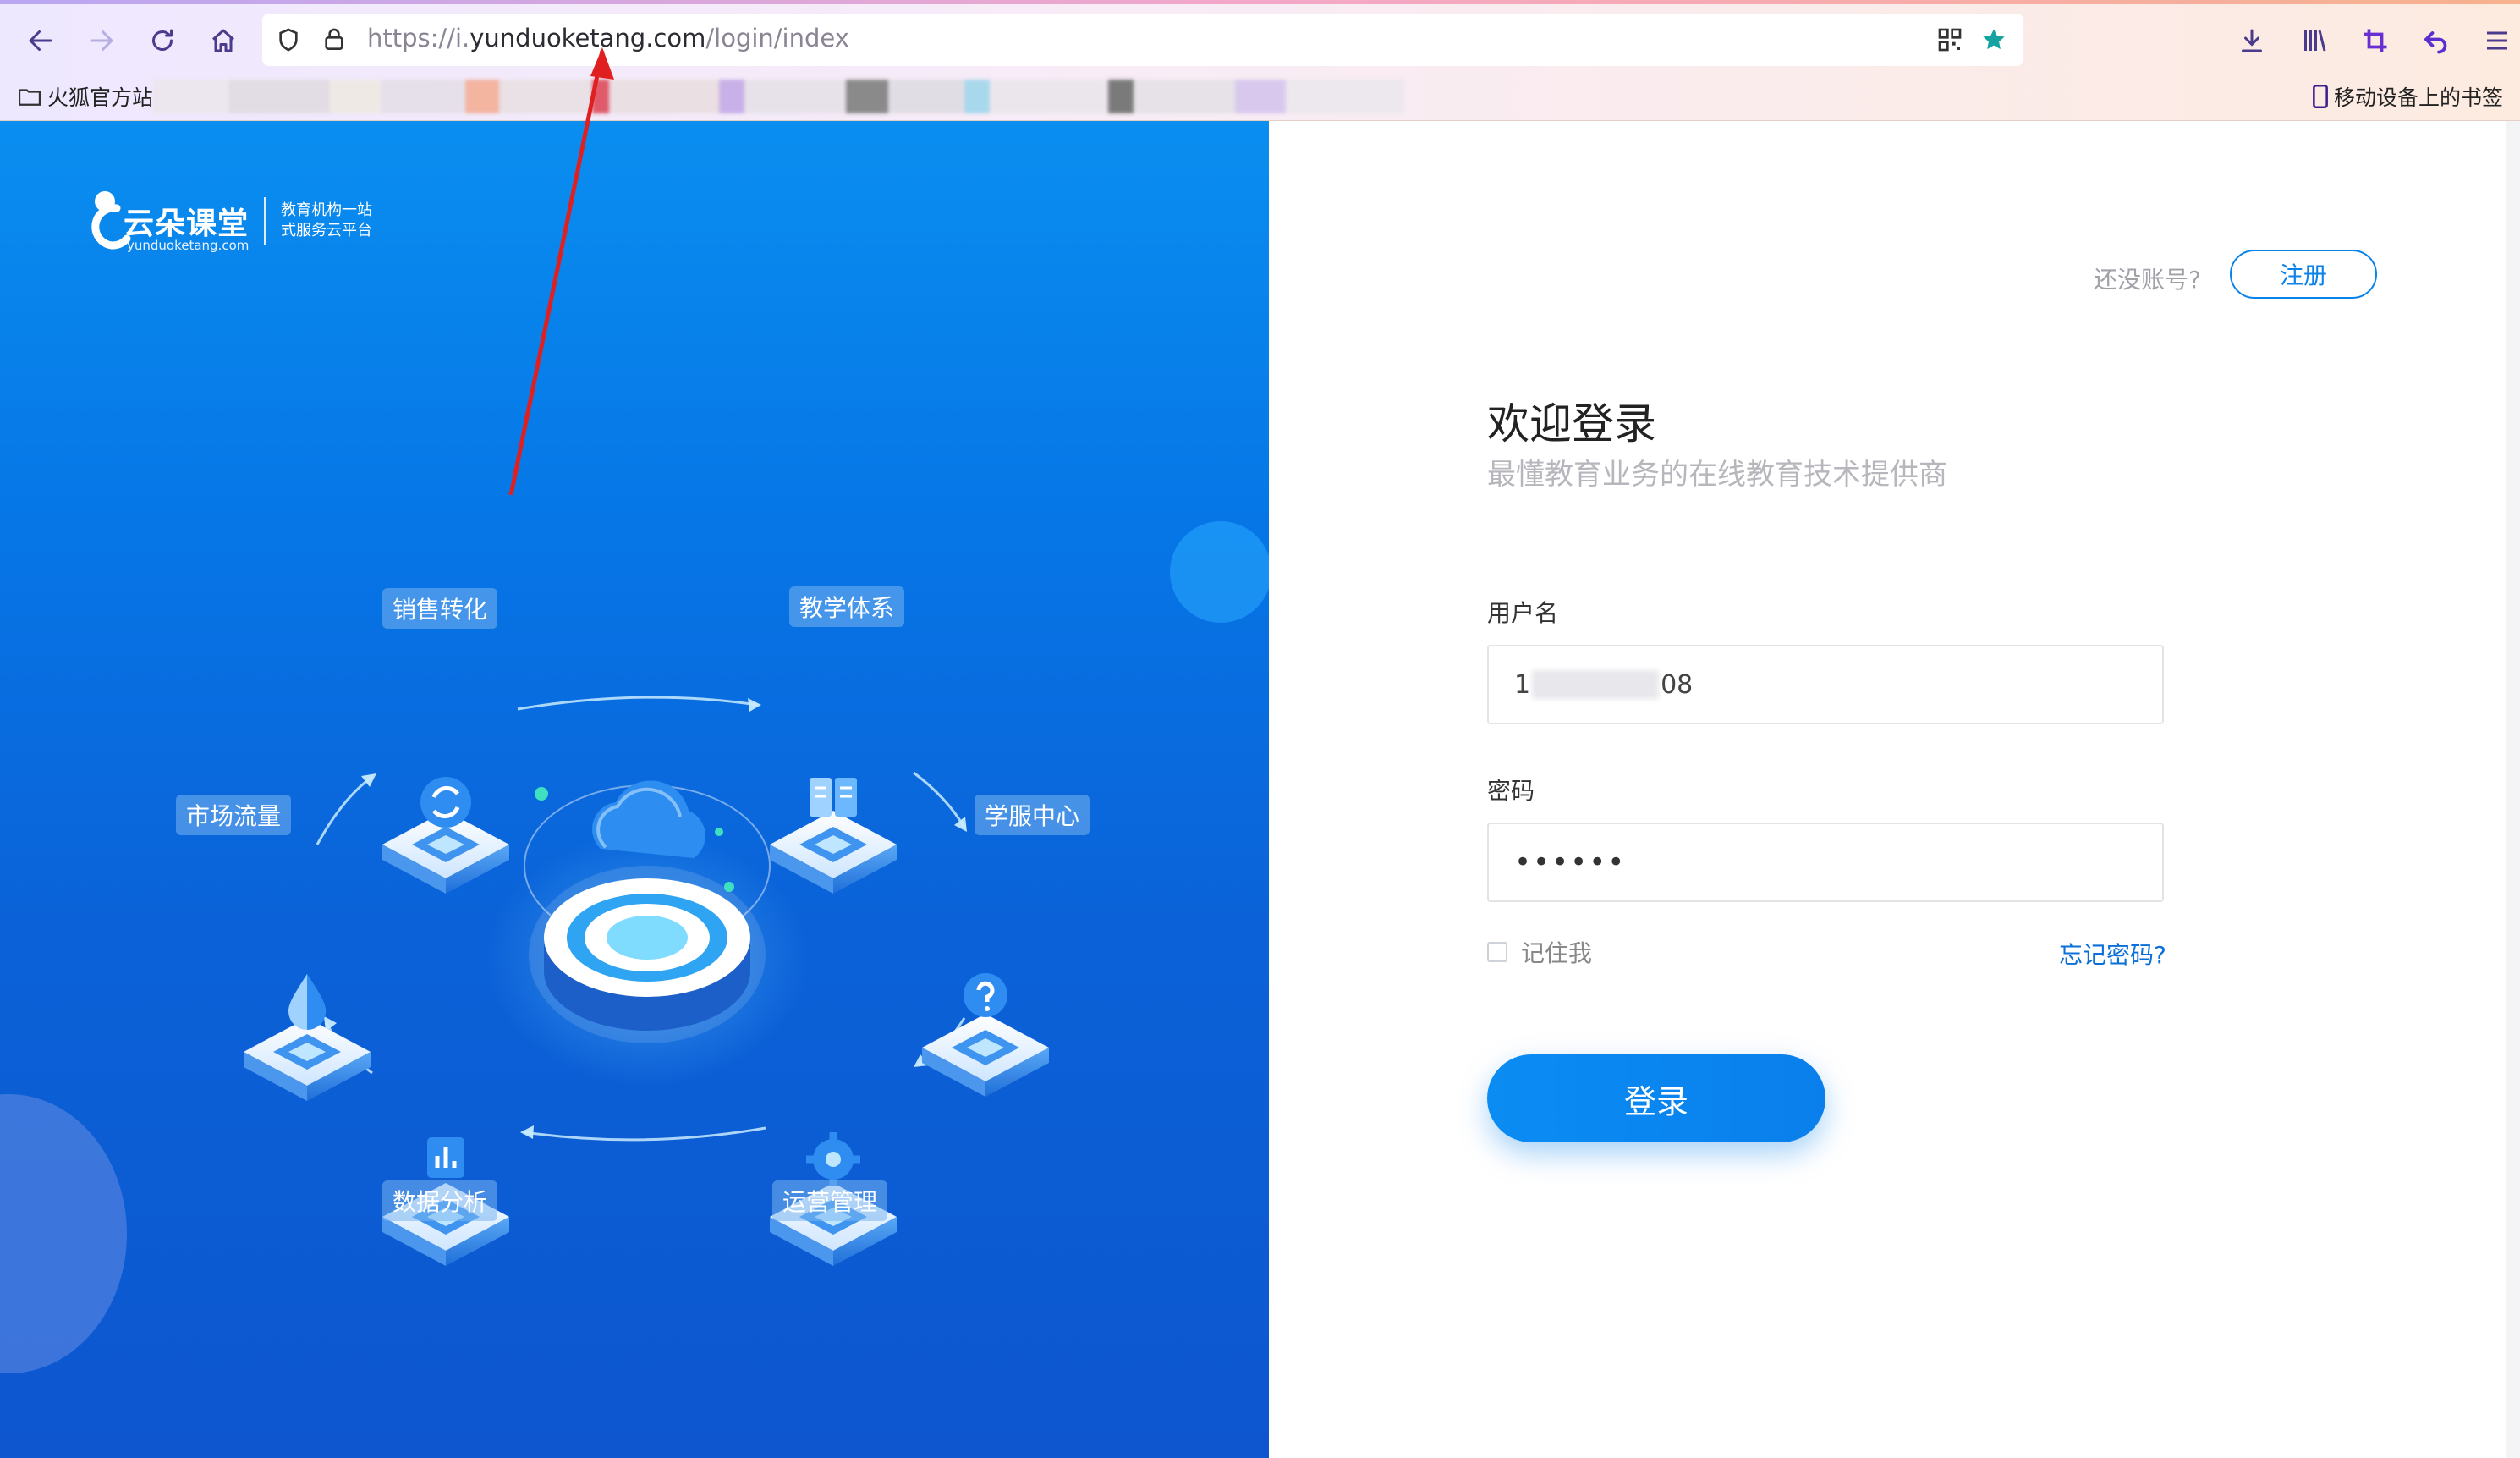 Image resolution: width=2520 pixels, height=1458 pixels. Describe the element at coordinates (288, 40) in the screenshot. I see `tracking-shield-icon` at that location.